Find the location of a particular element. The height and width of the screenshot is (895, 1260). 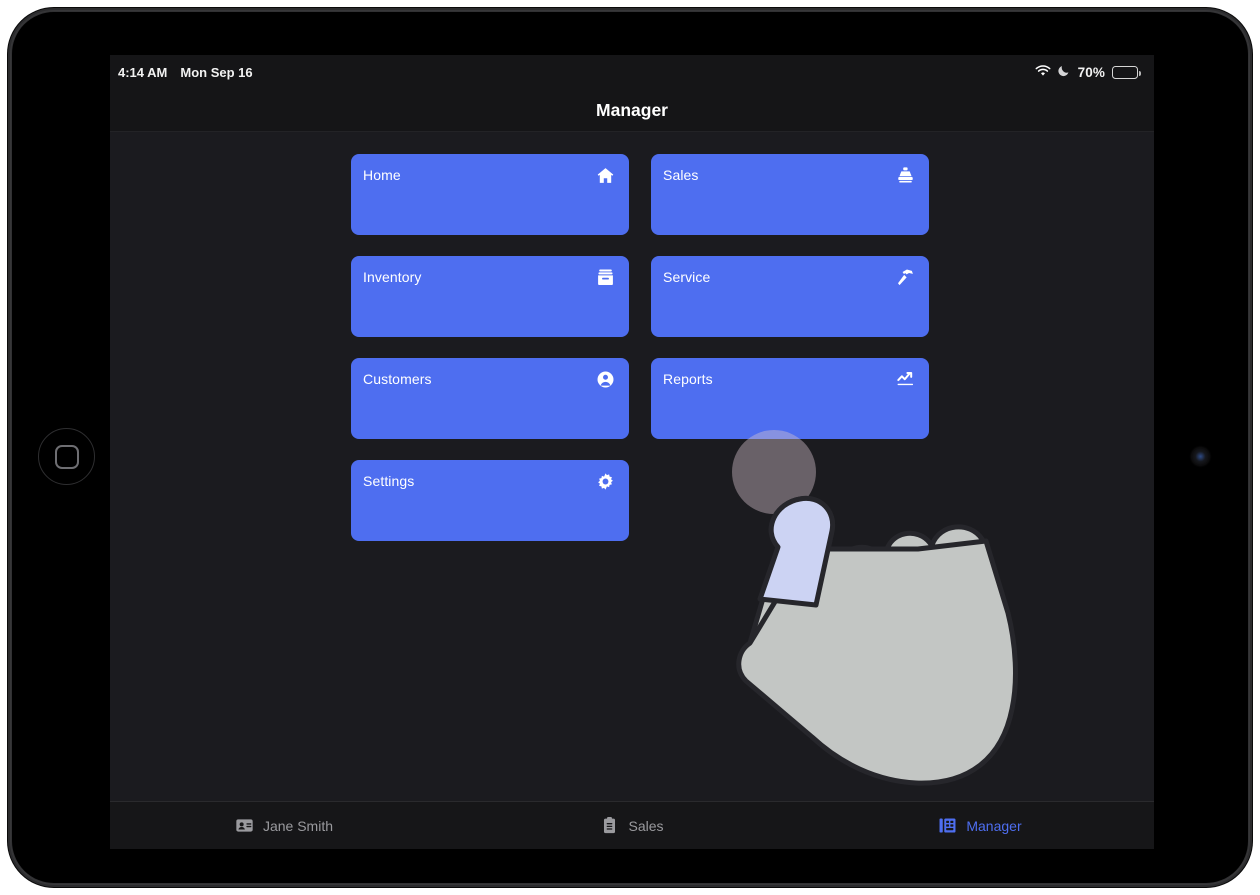

tab-label: Sales is located at coordinates (646, 825).